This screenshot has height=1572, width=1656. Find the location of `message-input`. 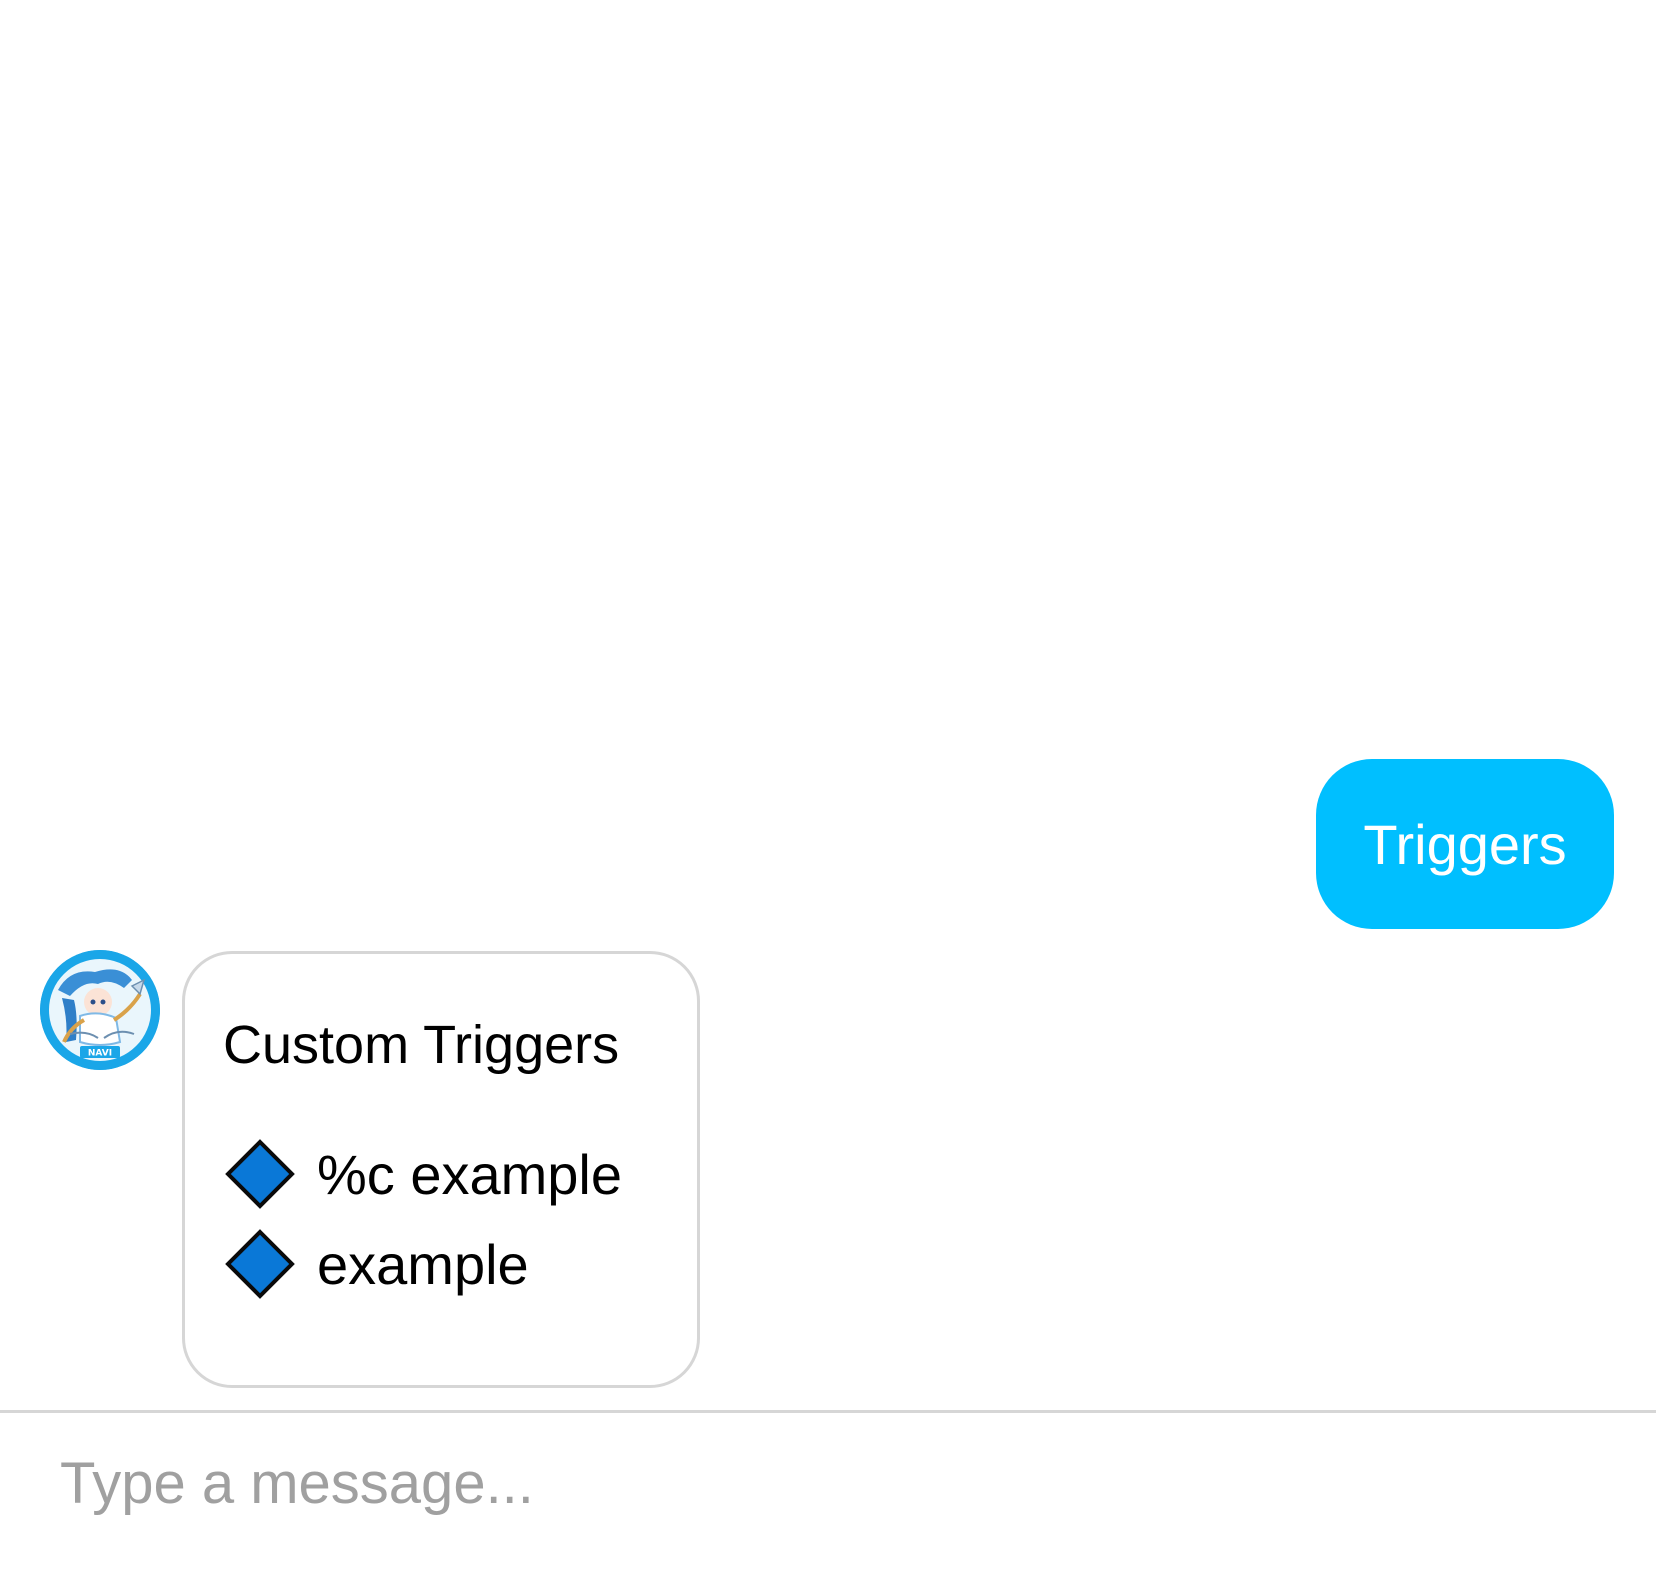

message-input is located at coordinates (830, 1483).